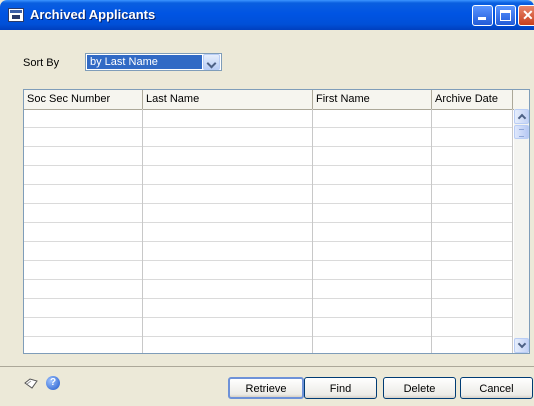  What do you see at coordinates (144, 62) in the screenshot?
I see `sort-by-value: by Last Name` at bounding box center [144, 62].